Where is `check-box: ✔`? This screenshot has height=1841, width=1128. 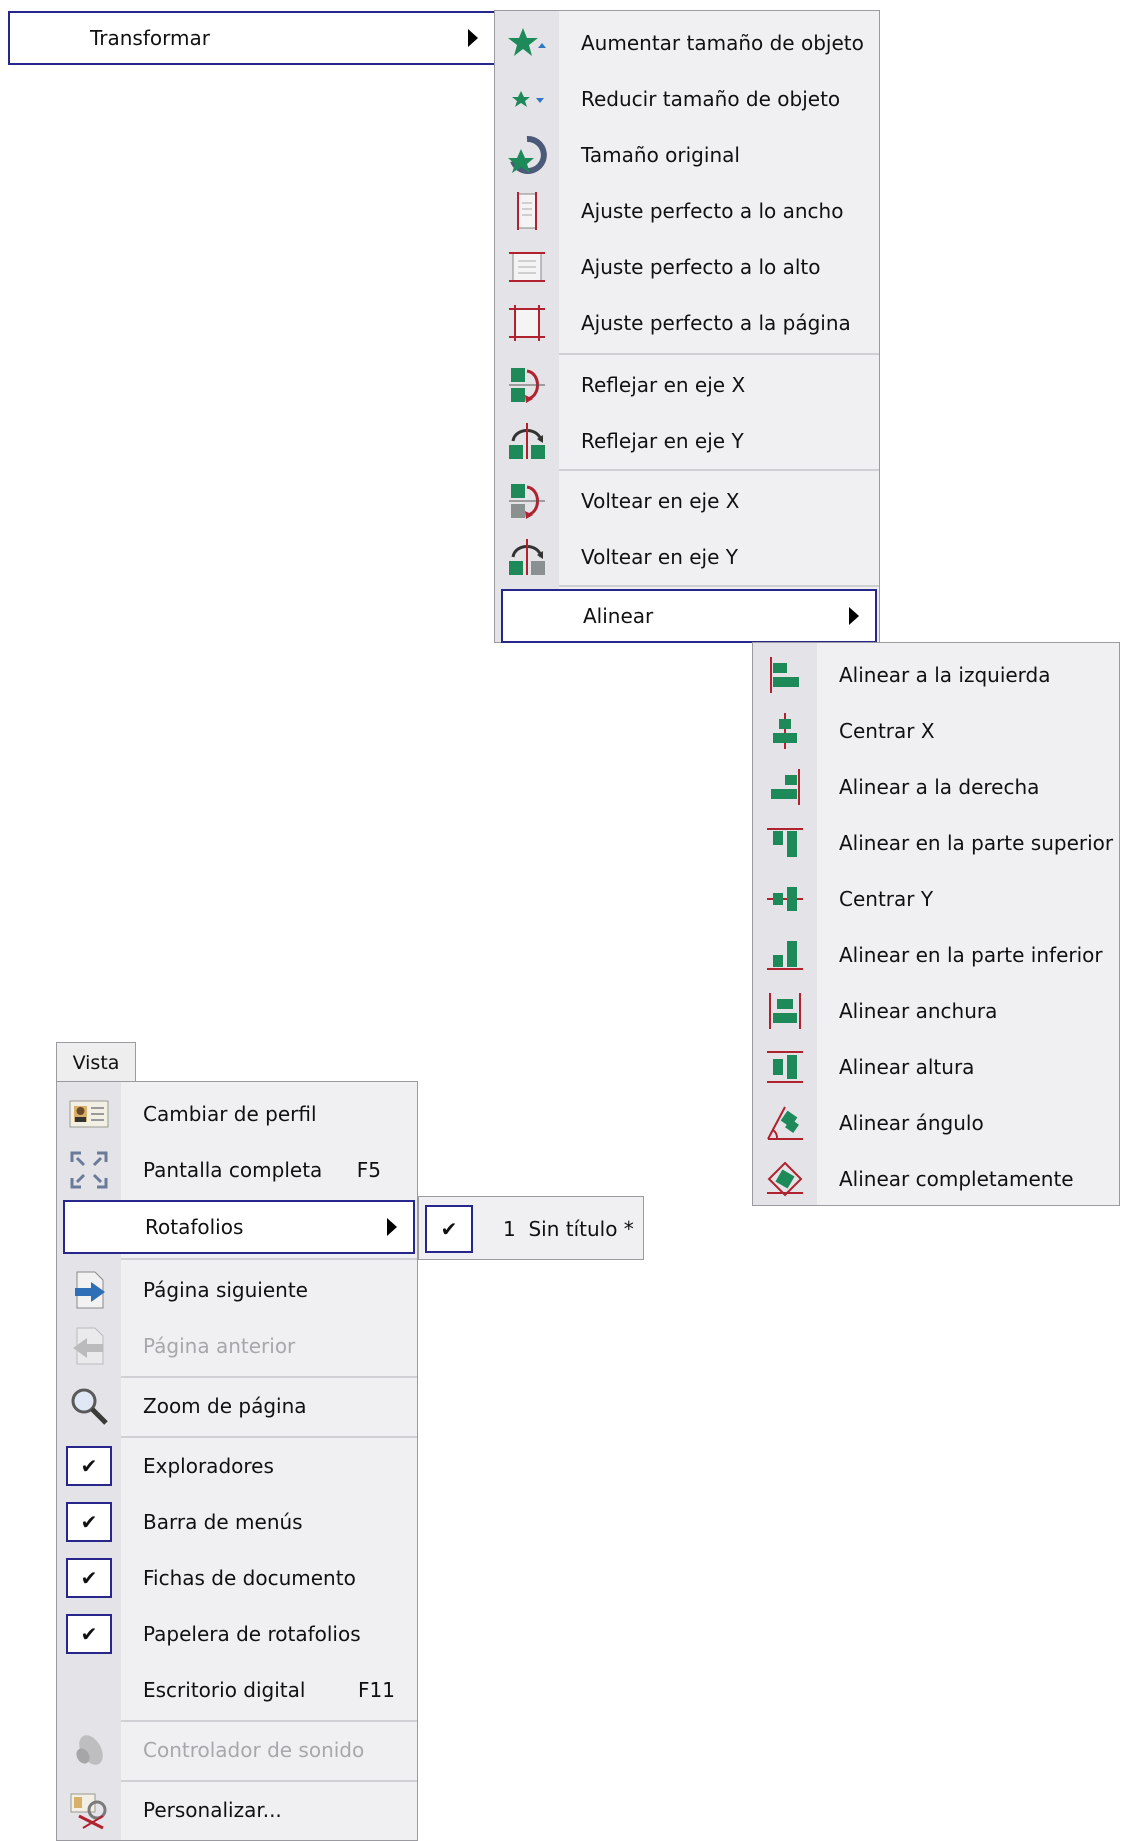 check-box: ✔ is located at coordinates (89, 1578).